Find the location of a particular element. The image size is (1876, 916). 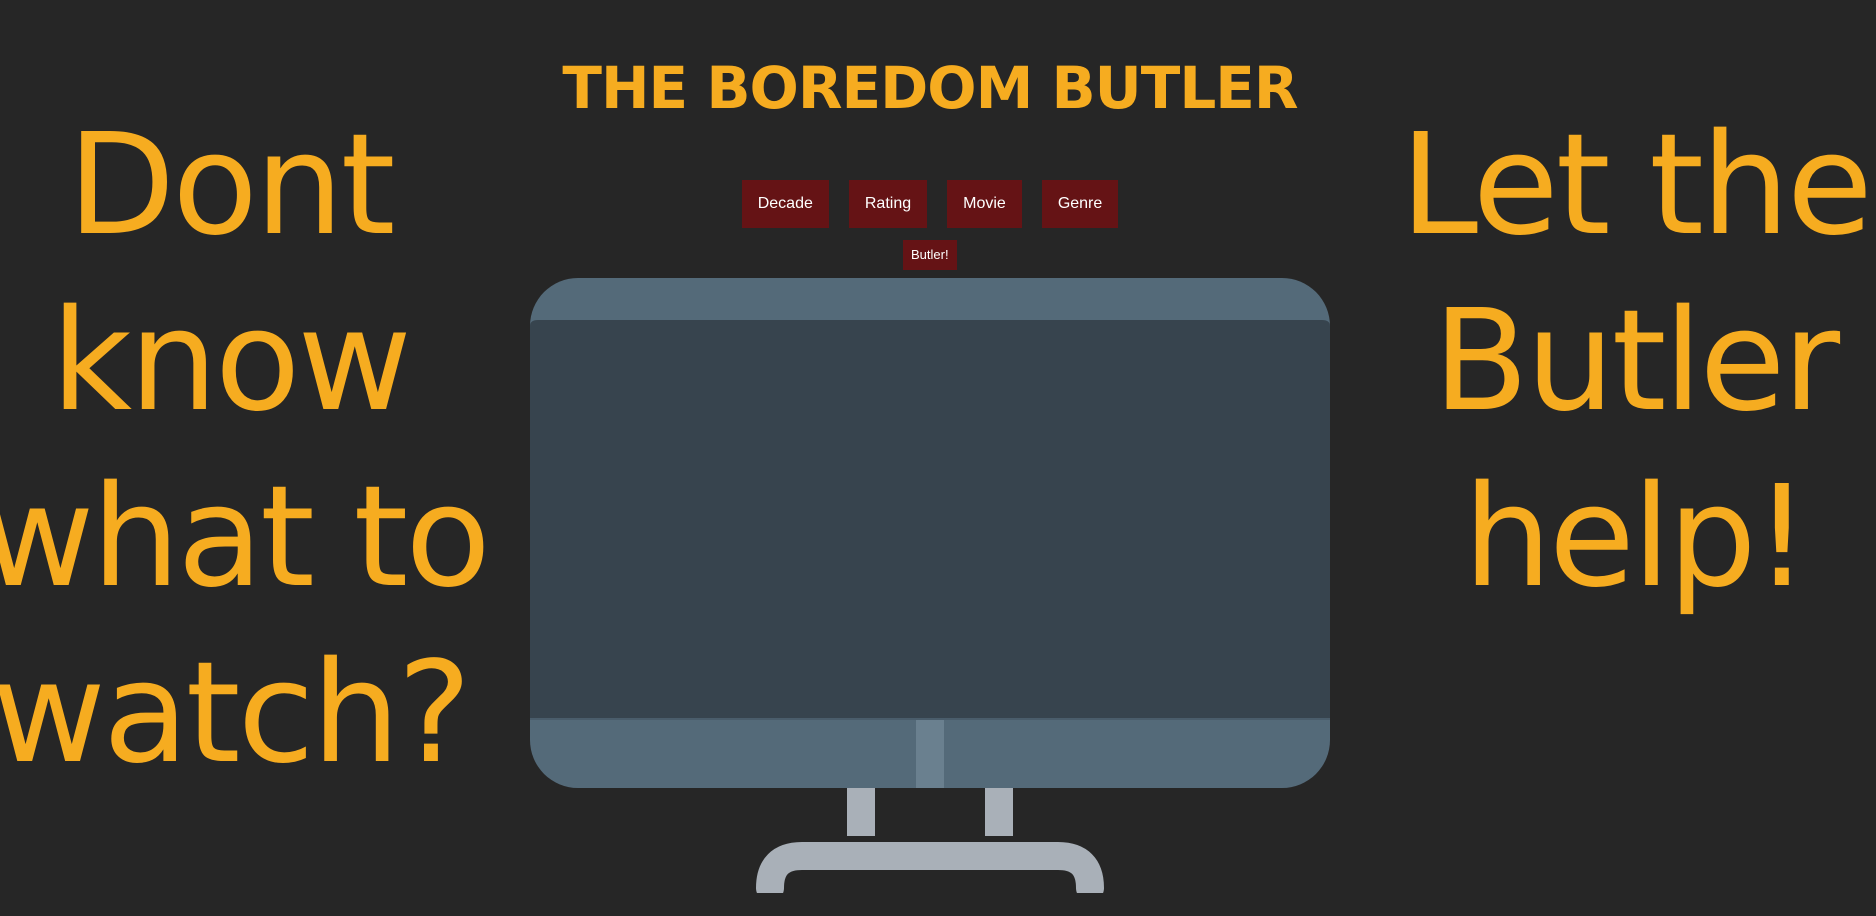

rating-button: Rating is located at coordinates (888, 204).